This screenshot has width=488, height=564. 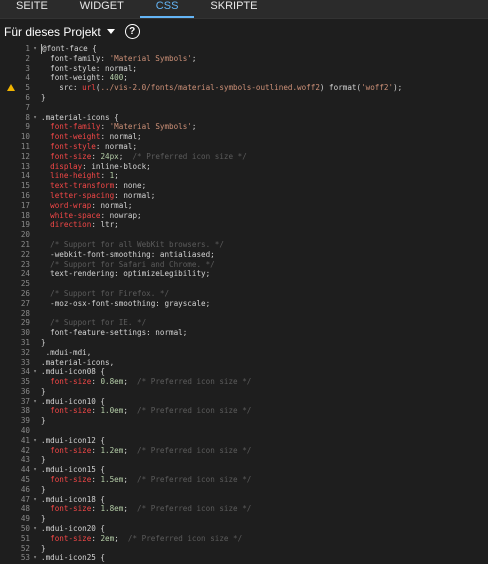 What do you see at coordinates (52, 31) in the screenshot?
I see `scope-dropdown-label: Für dieses Projekt` at bounding box center [52, 31].